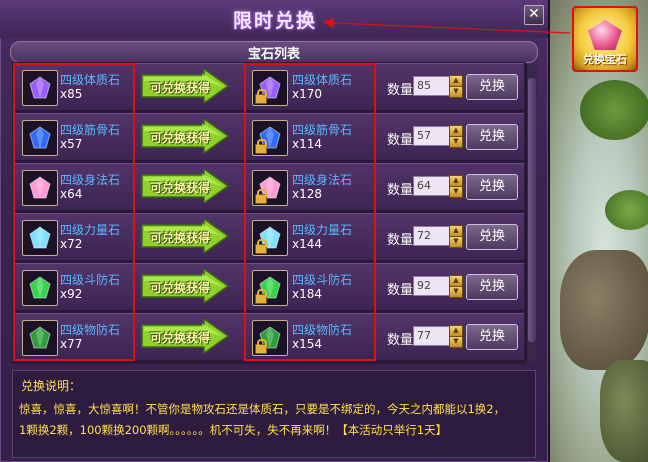  What do you see at coordinates (532, 210) in the screenshot?
I see `scrollbar-thumb` at bounding box center [532, 210].